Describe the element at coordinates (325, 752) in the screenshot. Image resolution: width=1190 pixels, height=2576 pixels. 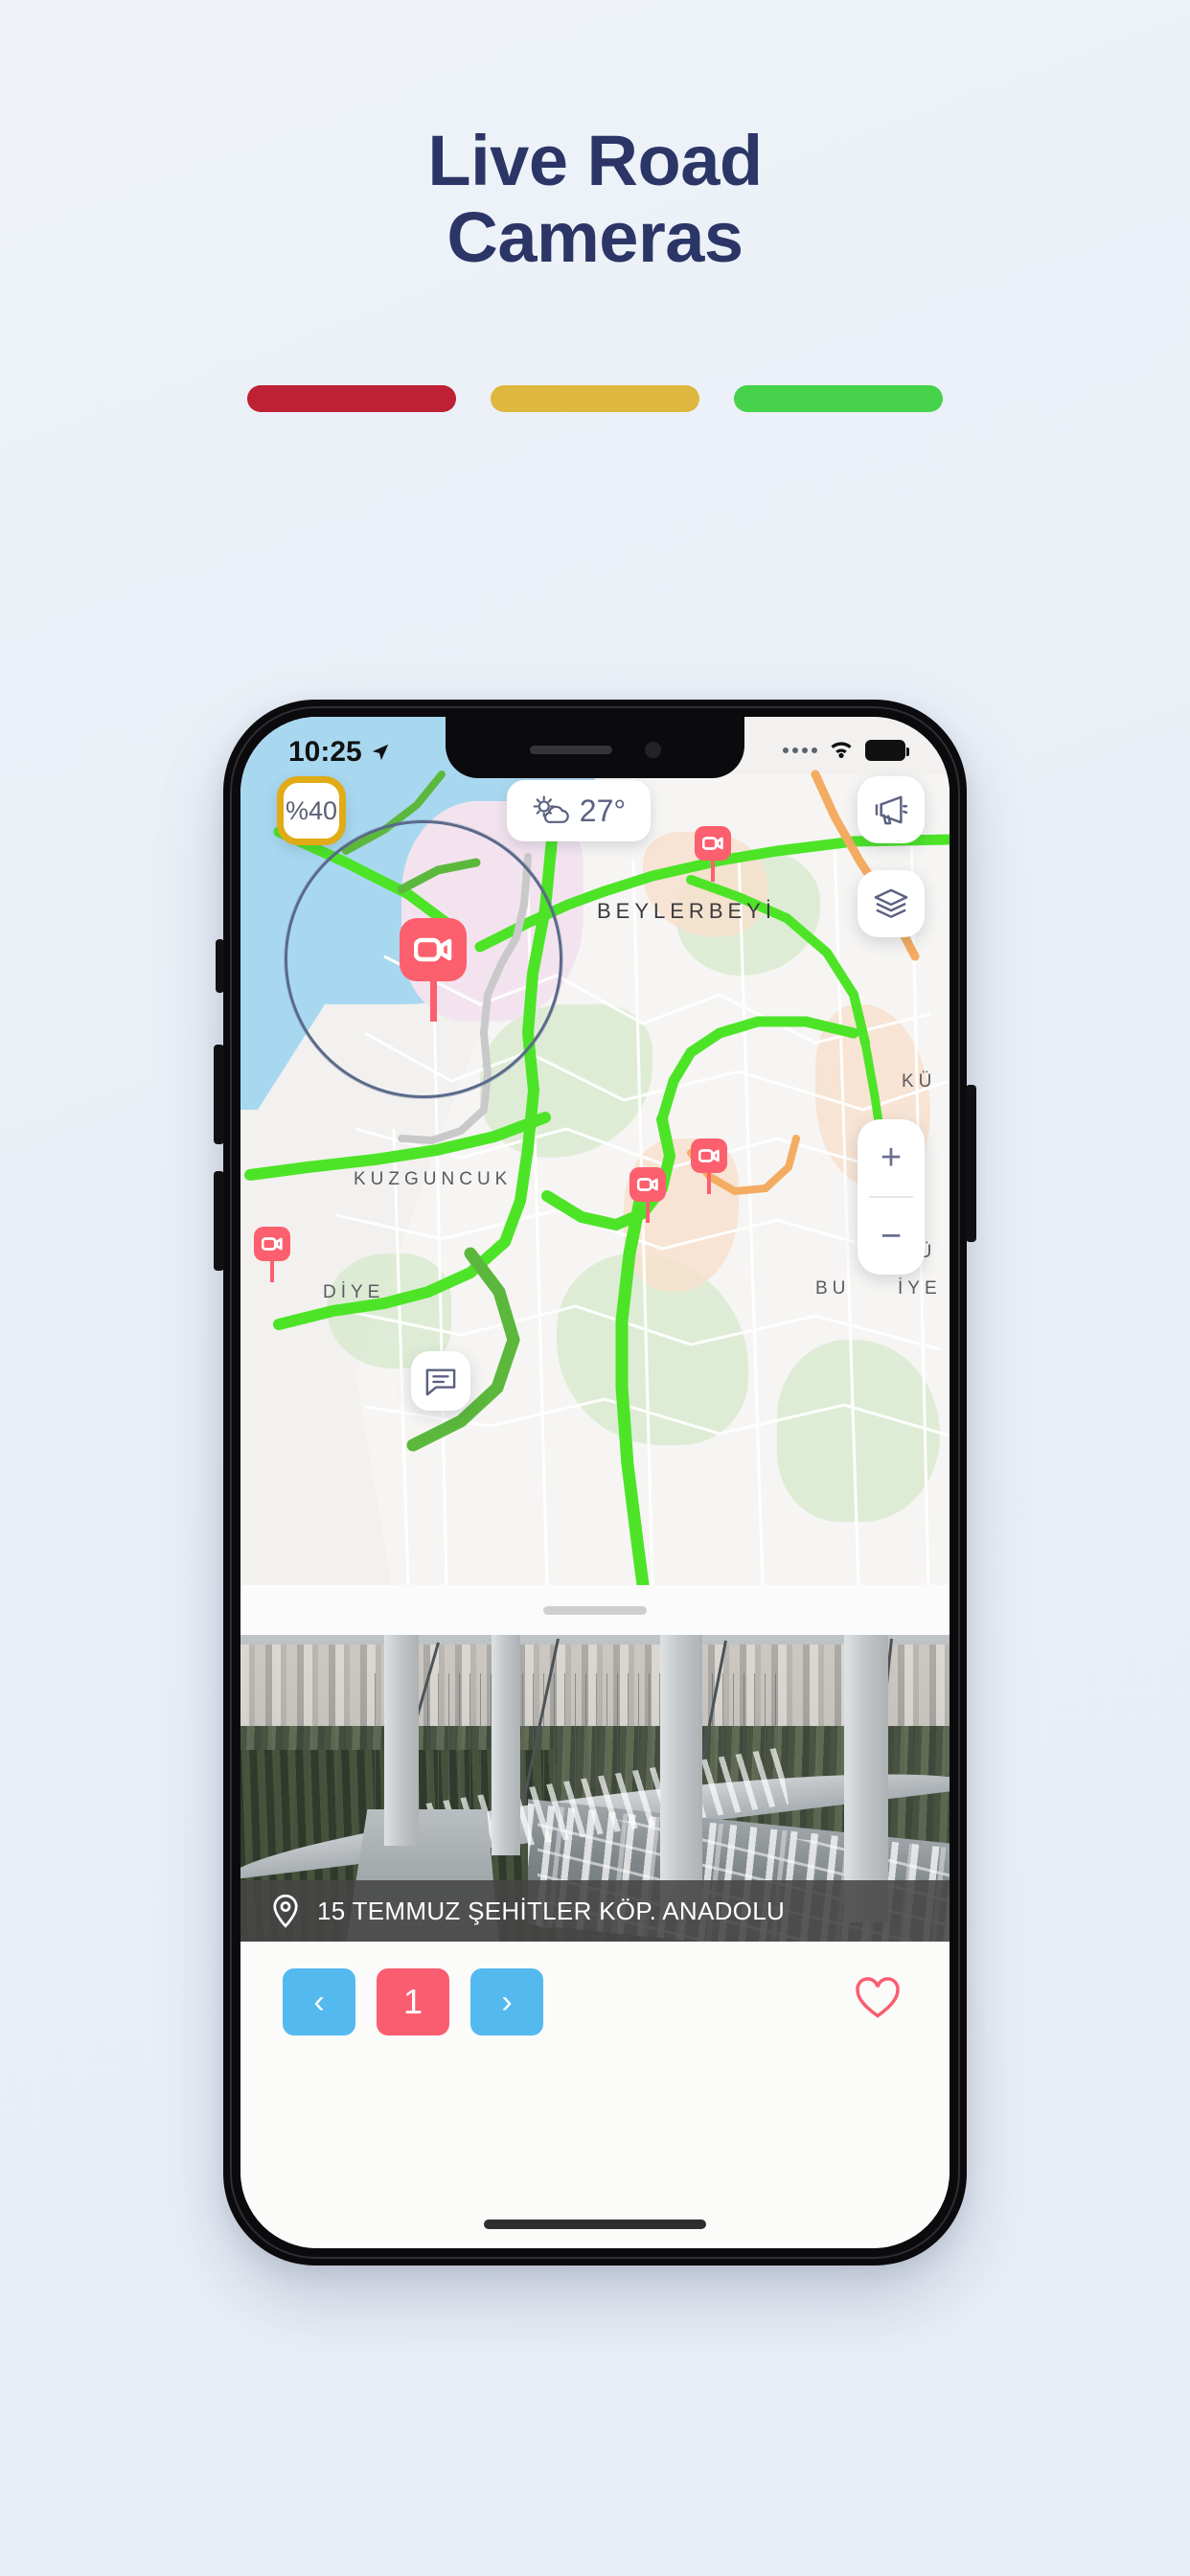
I see `status-bar-time: 10:25` at that location.